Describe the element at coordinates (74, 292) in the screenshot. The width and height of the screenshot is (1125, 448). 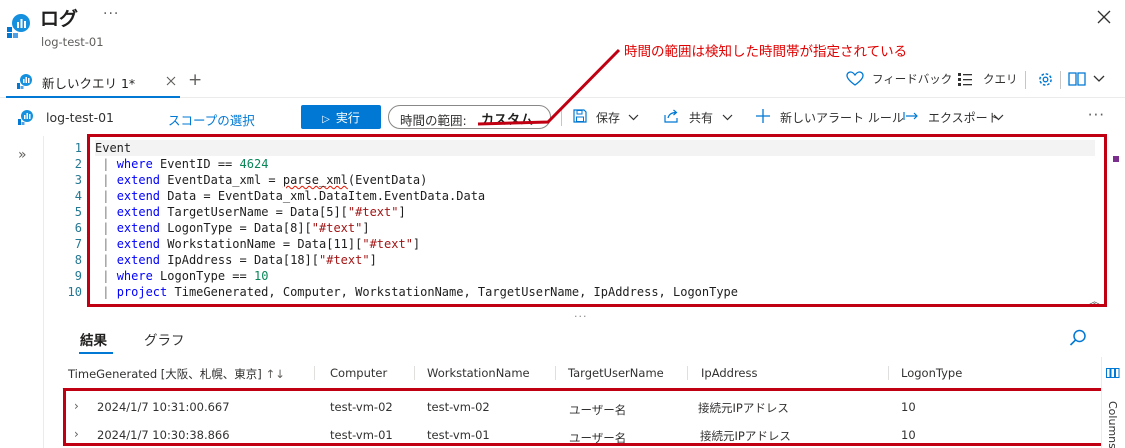
I see `line-number: 10` at that location.